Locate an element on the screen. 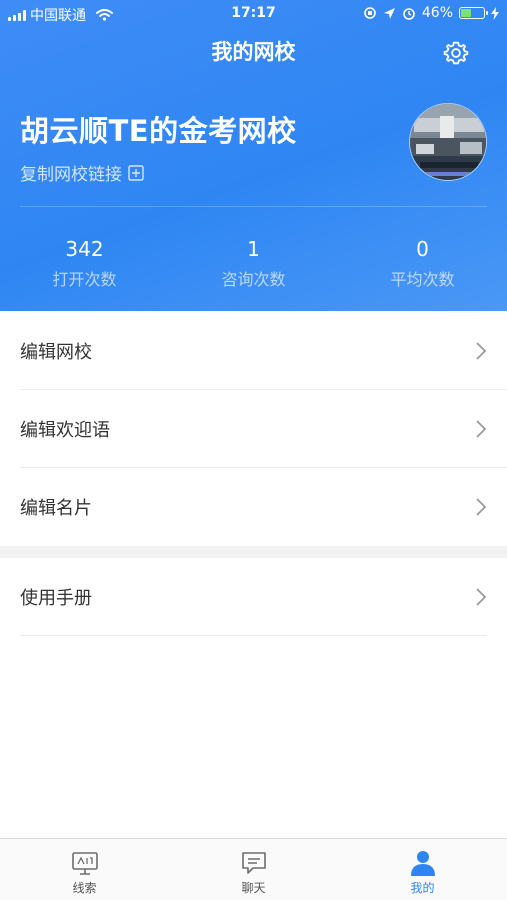 The height and width of the screenshot is (900, 507). menu-item-edit-card: 编辑名片 is located at coordinates (253, 507).